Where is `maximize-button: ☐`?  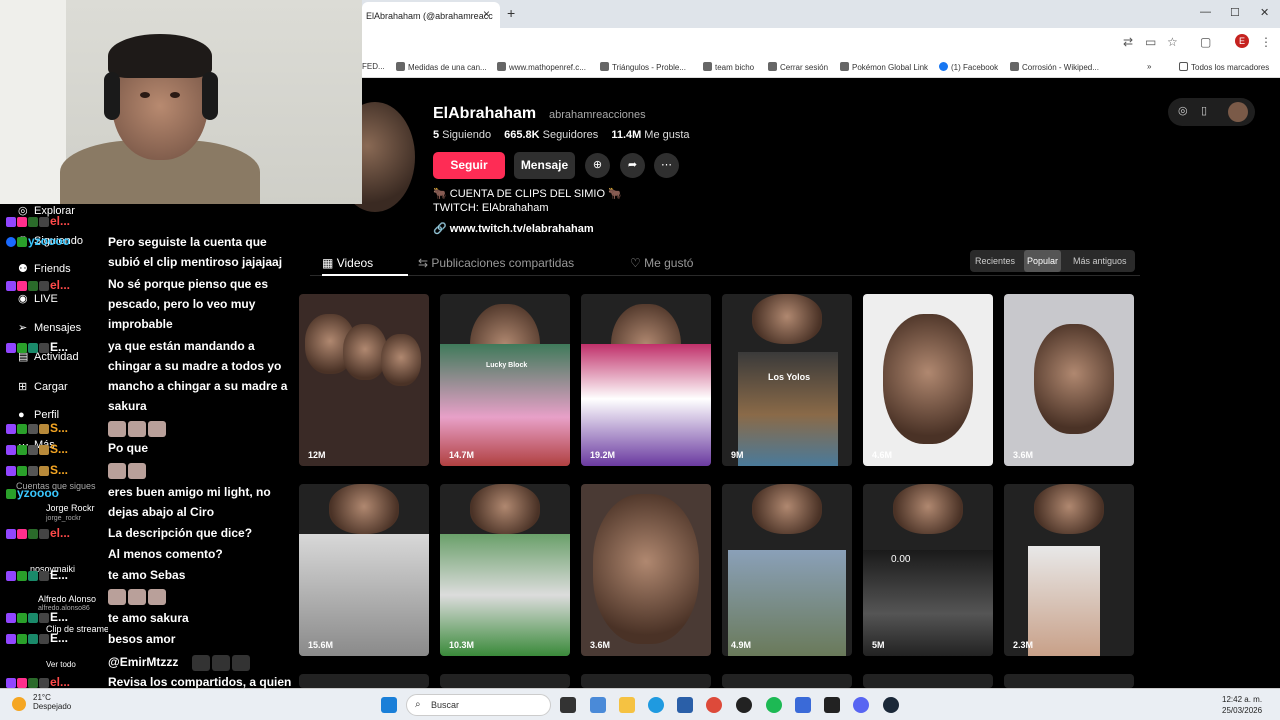
maximize-button: ☐ is located at coordinates (1235, 12).